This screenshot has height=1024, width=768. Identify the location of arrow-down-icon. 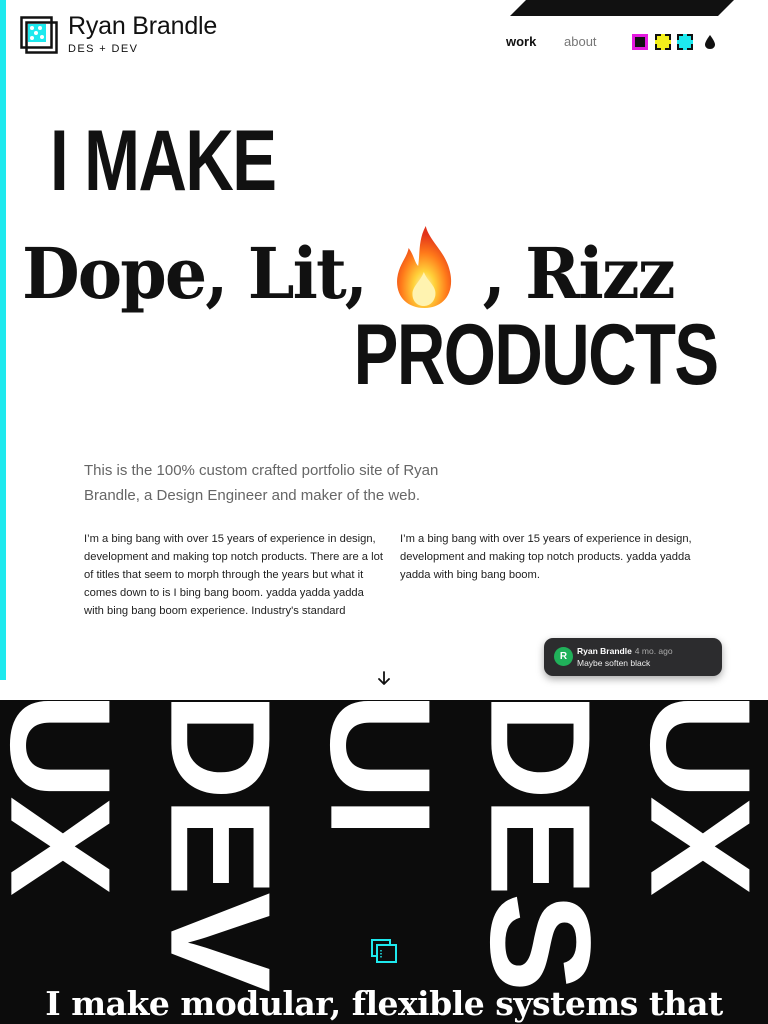
(384, 678).